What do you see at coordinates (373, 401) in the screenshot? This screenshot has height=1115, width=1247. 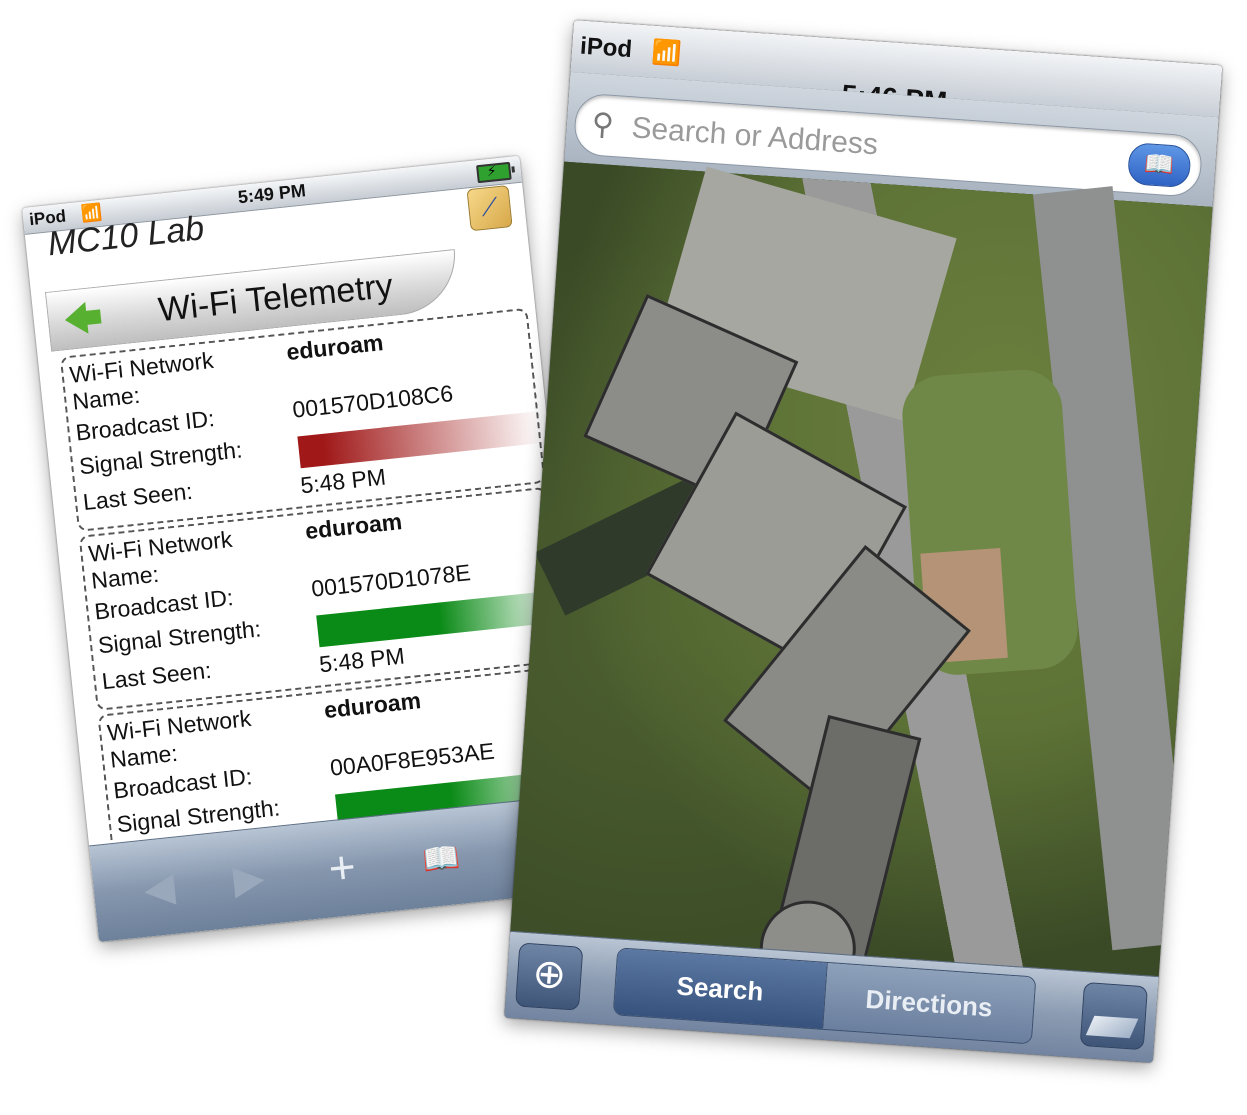 I see `broadcast-id-value: 001570D108C6` at bounding box center [373, 401].